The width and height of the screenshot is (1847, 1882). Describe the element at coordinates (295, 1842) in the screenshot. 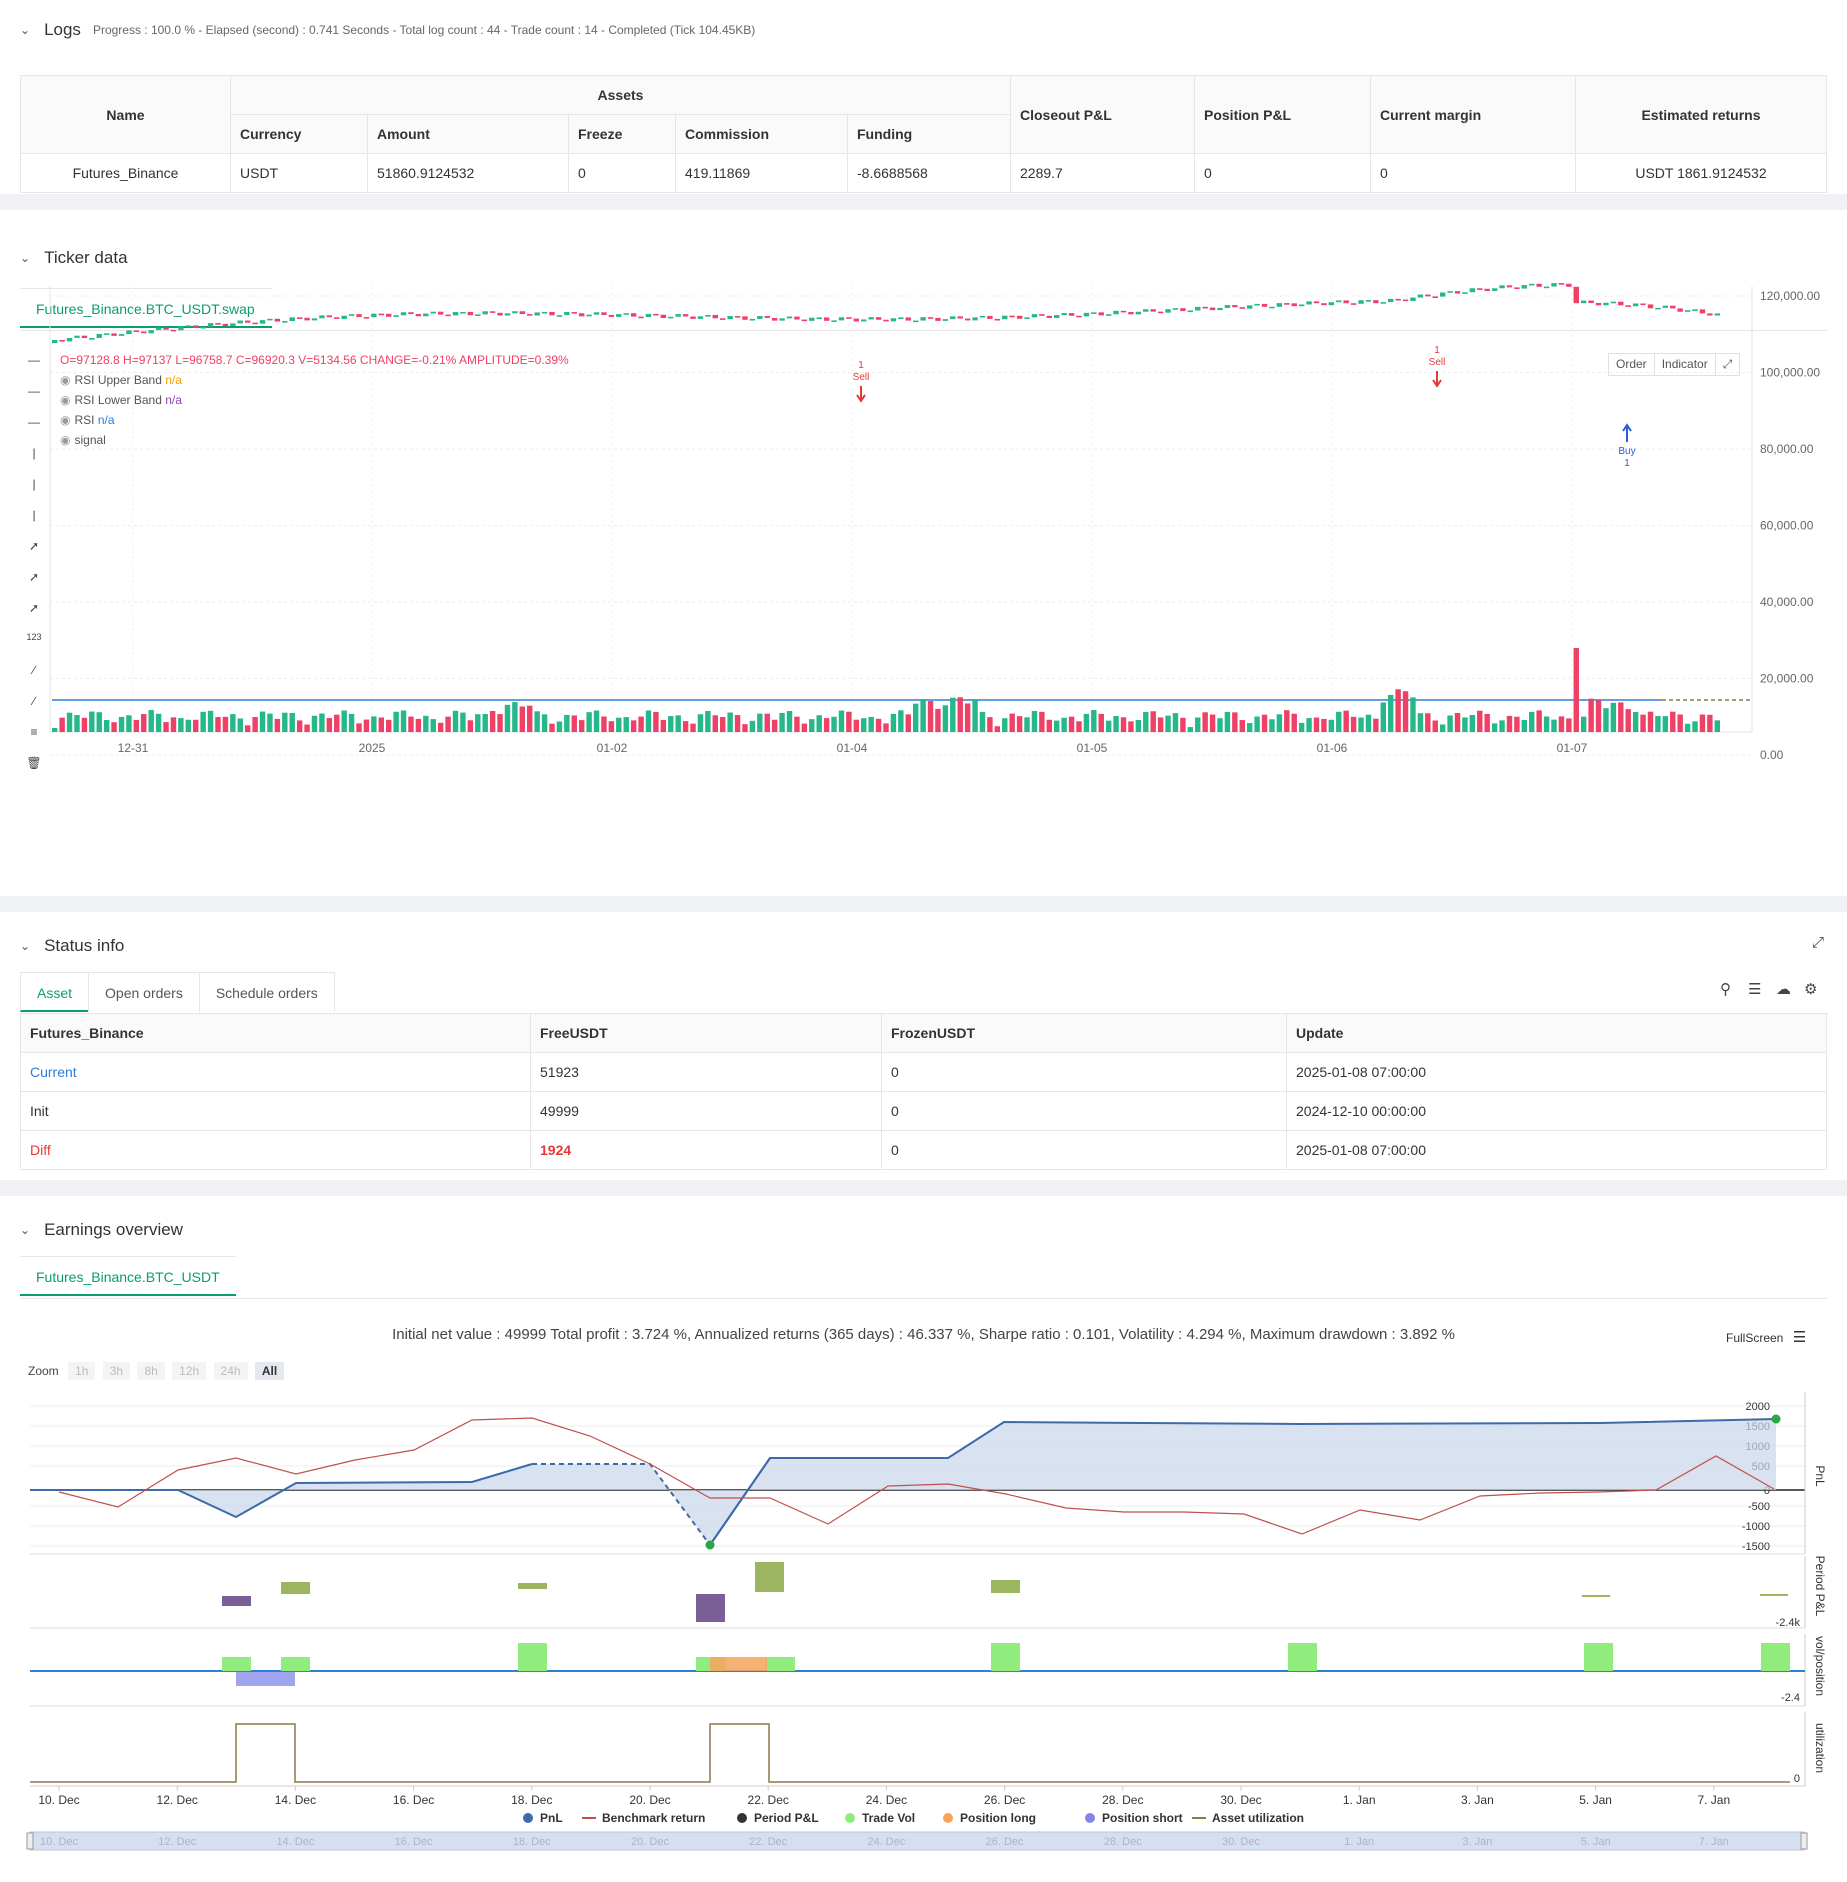

I see `navigator-tick-label: 14. Dec` at that location.